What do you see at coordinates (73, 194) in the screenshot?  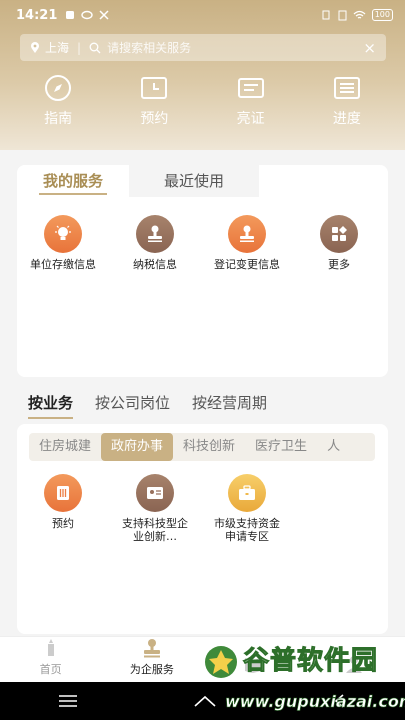 I see `active-tab-underline` at bounding box center [73, 194].